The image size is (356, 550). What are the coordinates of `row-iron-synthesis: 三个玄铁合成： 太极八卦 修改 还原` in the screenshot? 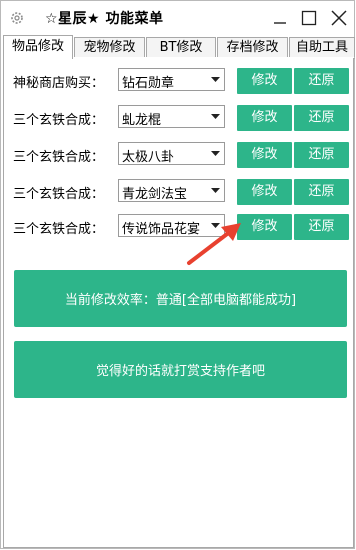 It's located at (178, 155).